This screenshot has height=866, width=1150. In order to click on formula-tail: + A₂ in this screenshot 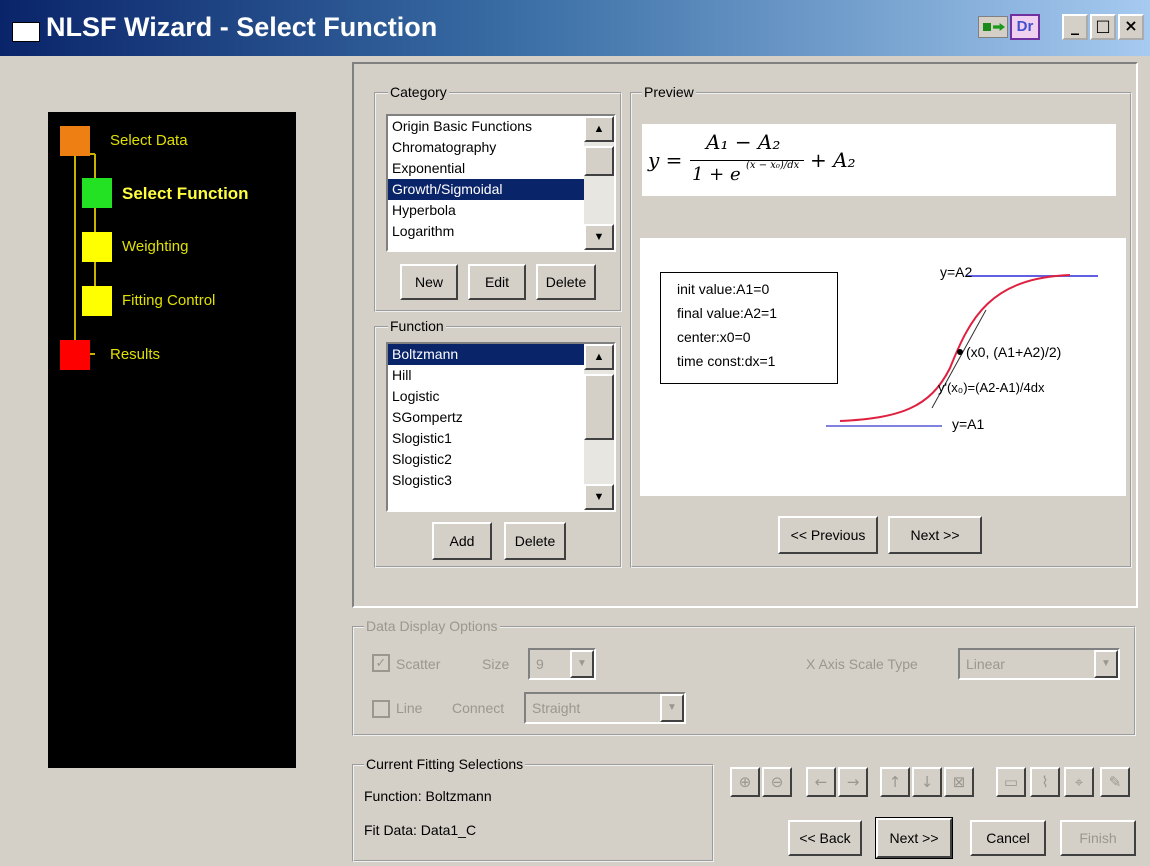, I will do `click(833, 160)`.